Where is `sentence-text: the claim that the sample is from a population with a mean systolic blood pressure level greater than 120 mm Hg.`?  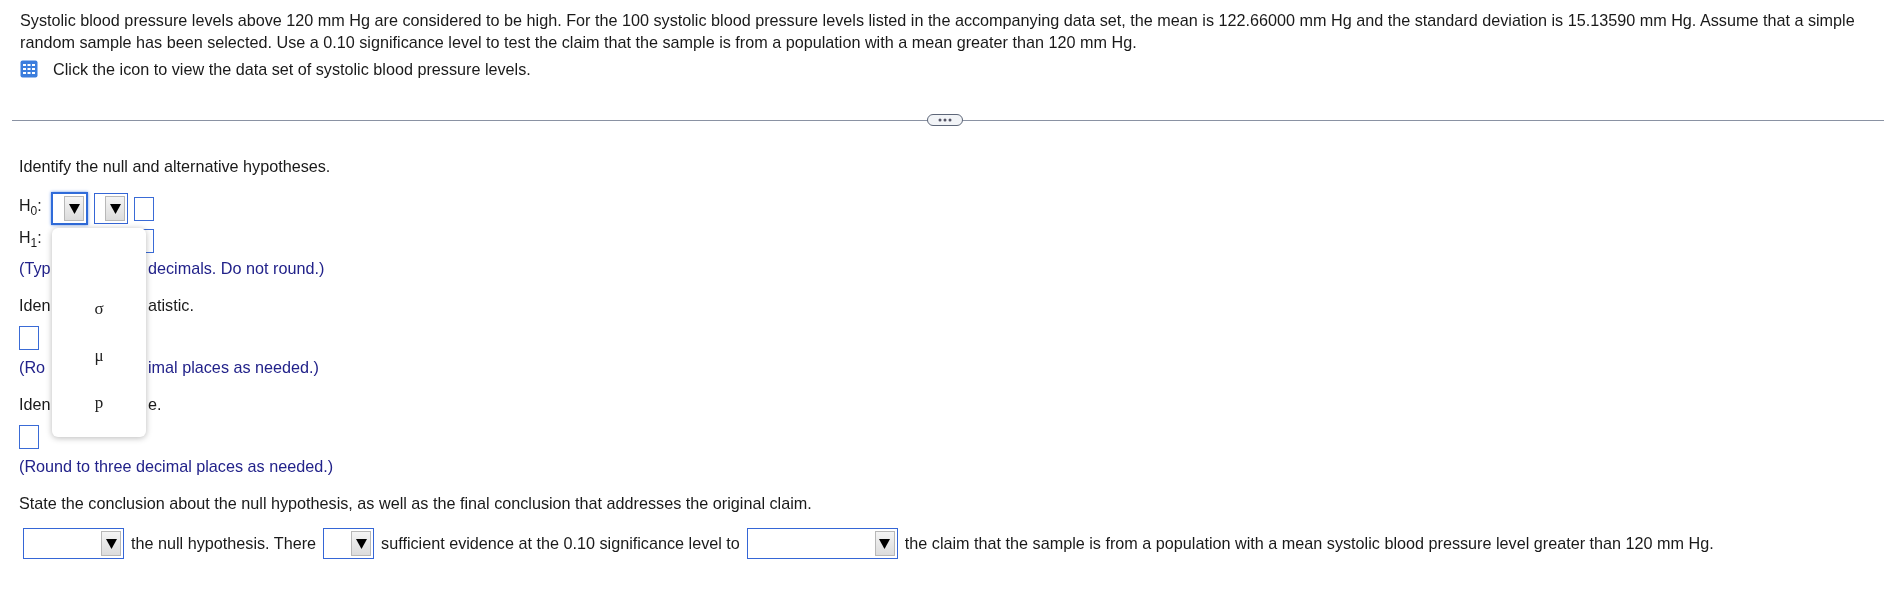
sentence-text: the claim that the sample is from a population with a mean systolic blood pressure level greater than 120 mm Hg. is located at coordinates (1309, 543).